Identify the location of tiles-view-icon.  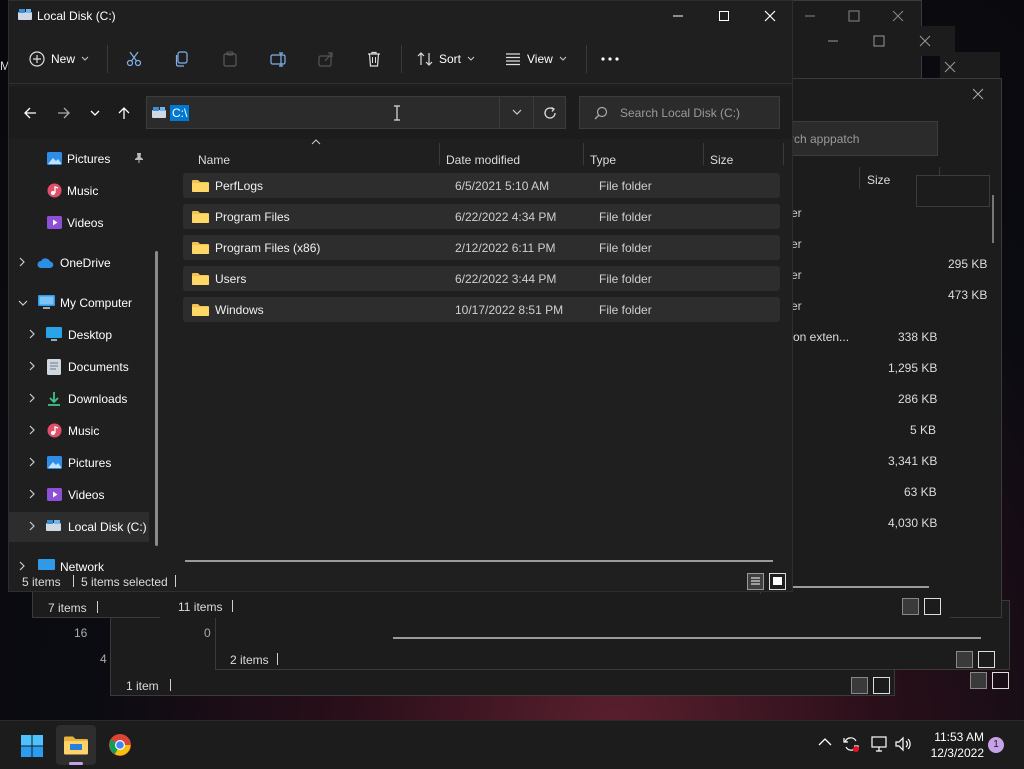
(777, 581).